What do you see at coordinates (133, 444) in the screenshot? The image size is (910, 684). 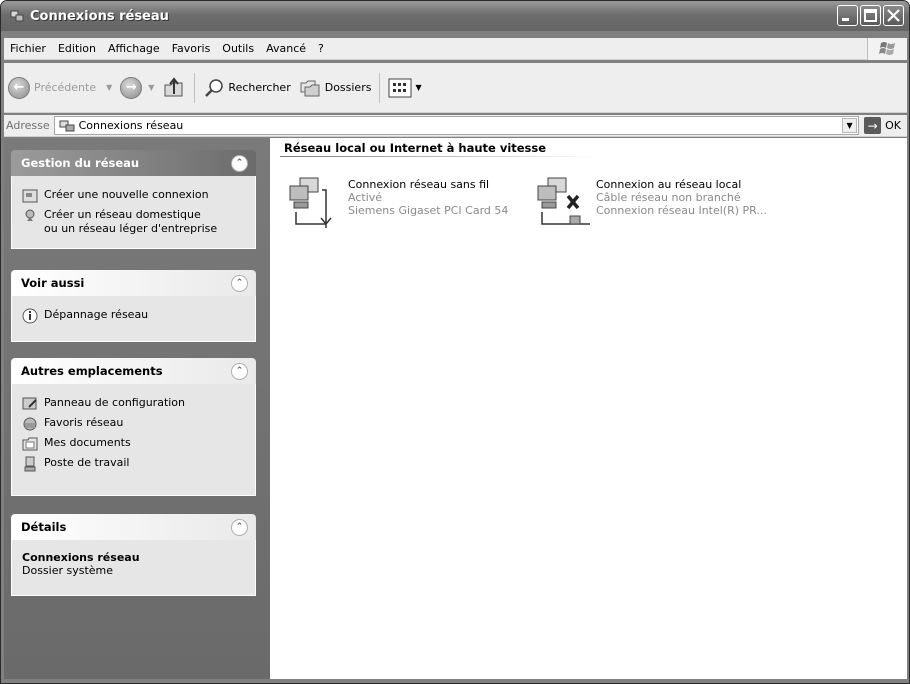 I see `my-documents-link: Mes documents` at bounding box center [133, 444].